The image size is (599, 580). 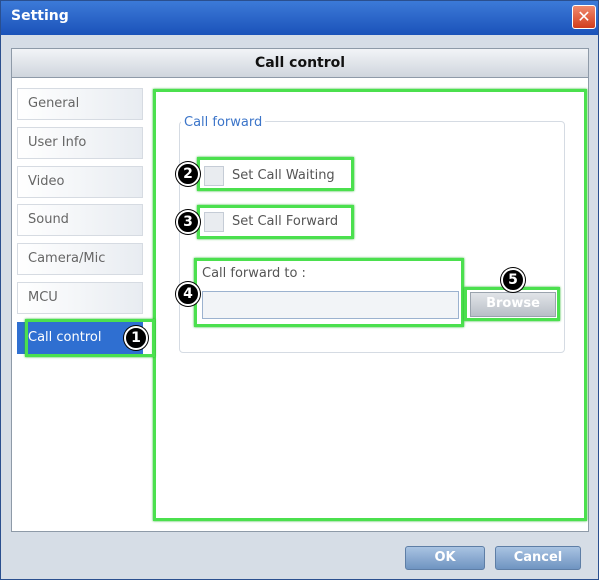 I want to click on section-title: Call control, so click(x=300, y=63).